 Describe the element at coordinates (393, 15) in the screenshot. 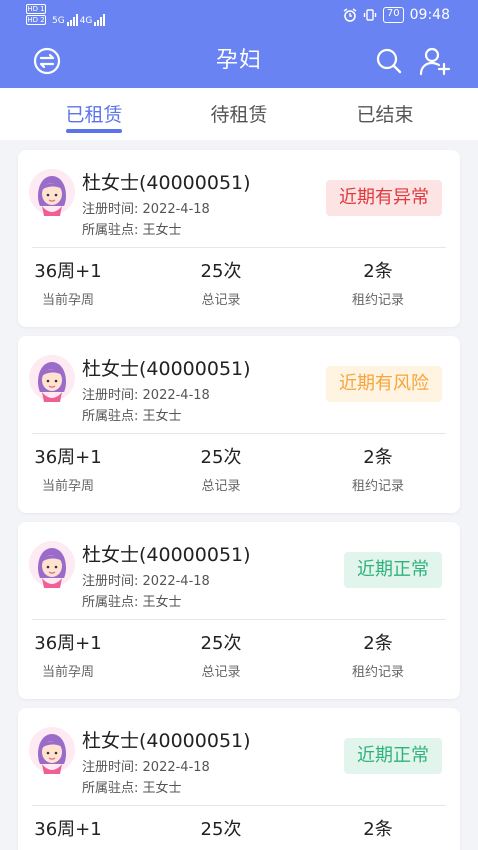

I see `battery-icon: 70` at that location.